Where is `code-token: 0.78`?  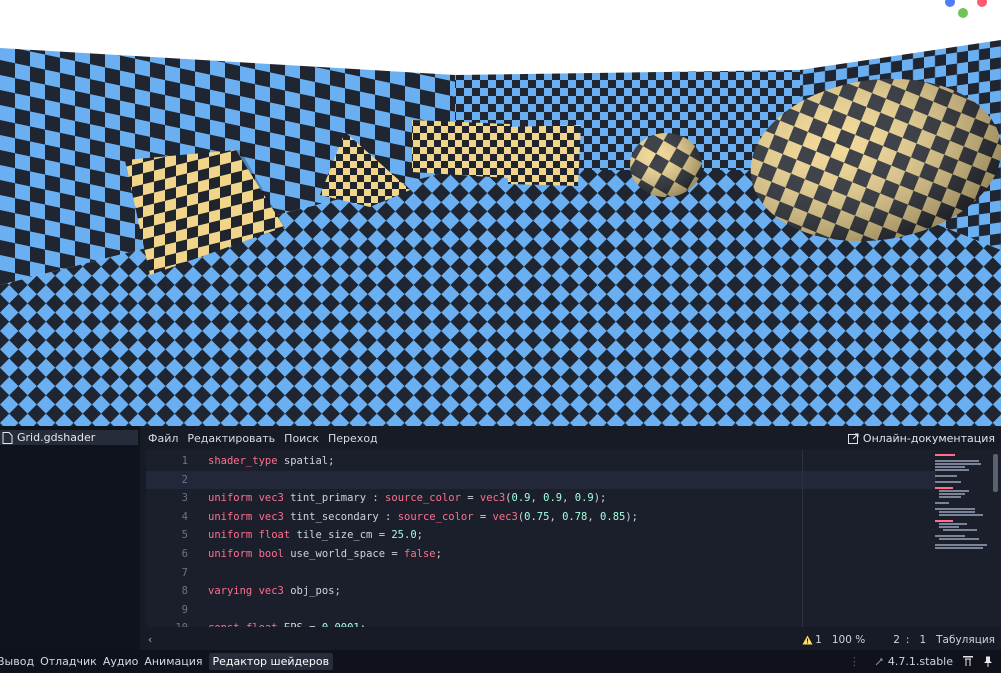 code-token: 0.78 is located at coordinates (575, 516).